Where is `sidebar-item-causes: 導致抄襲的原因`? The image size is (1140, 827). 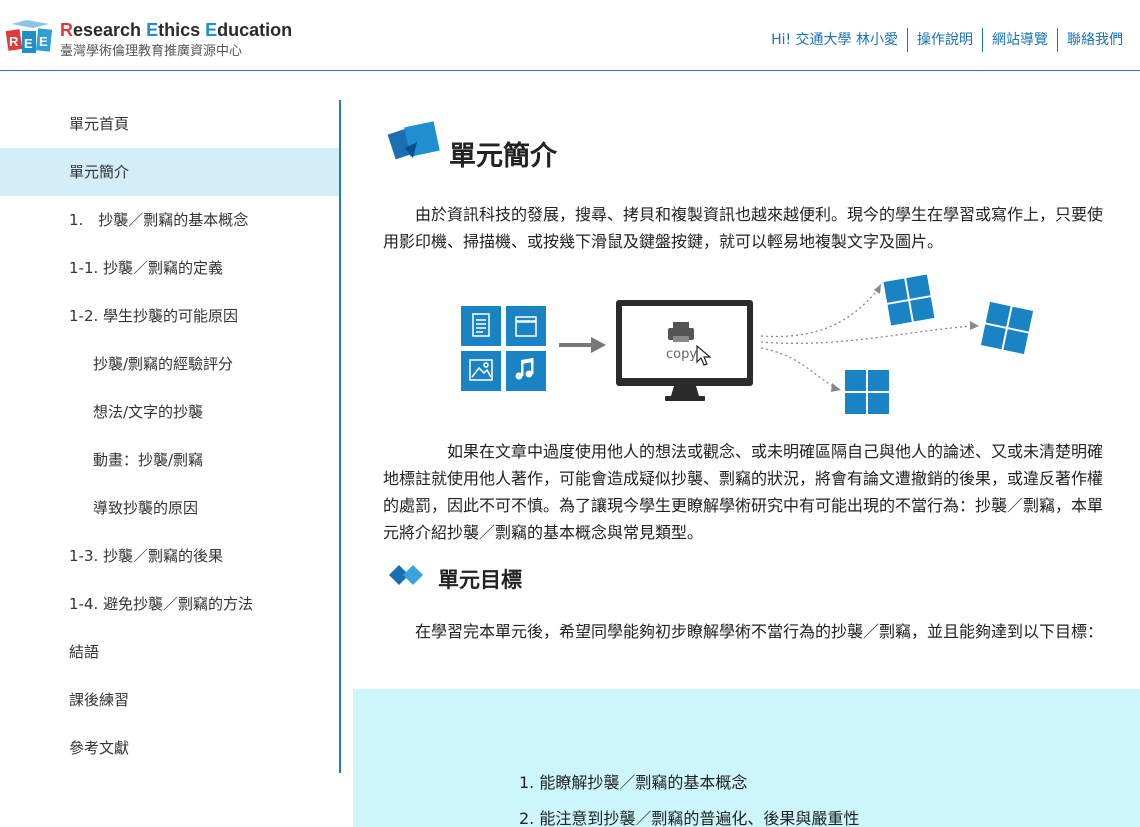
sidebar-item-causes: 導致抄襲的原因 is located at coordinates (169, 508).